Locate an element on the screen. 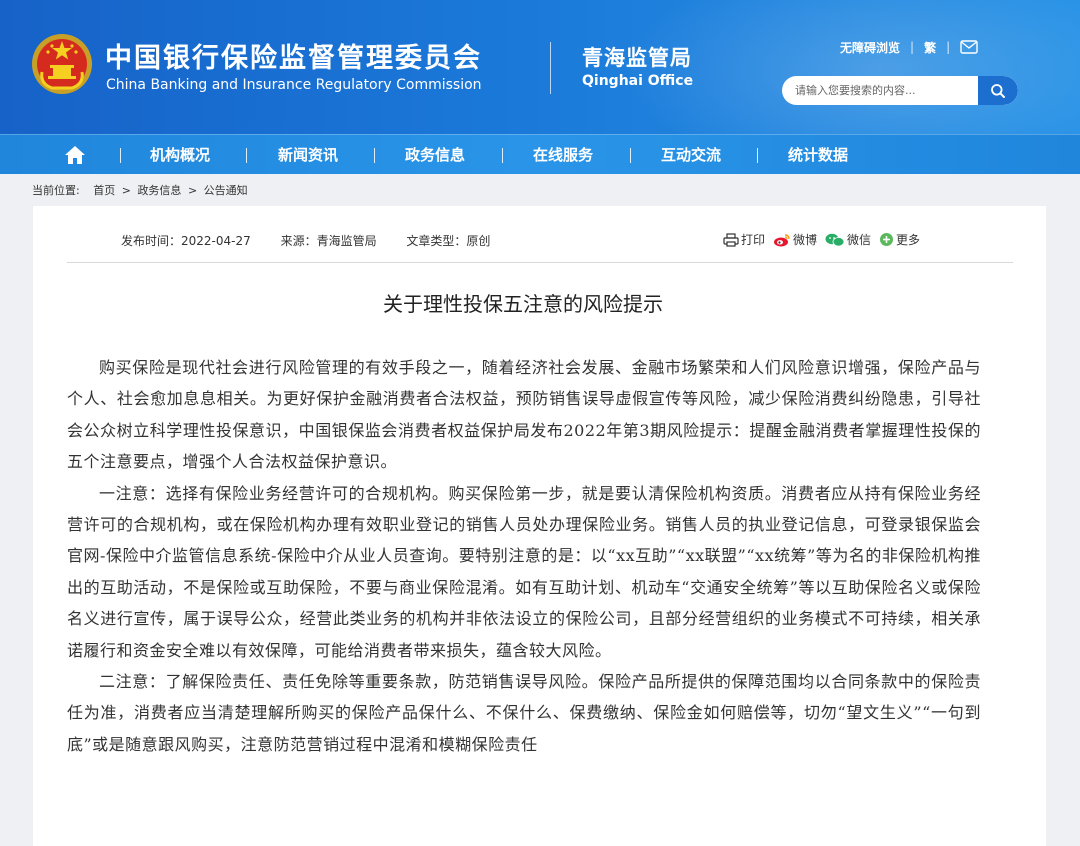 The height and width of the screenshot is (846, 1080). nav-item-news: 新闻资讯 is located at coordinates (308, 155).